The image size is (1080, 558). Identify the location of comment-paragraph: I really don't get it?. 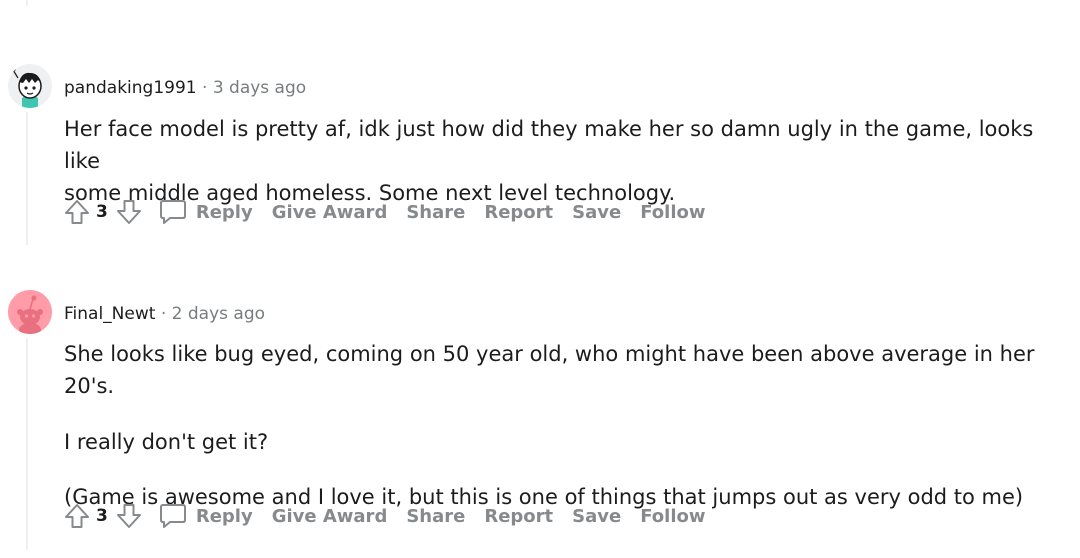
(166, 442).